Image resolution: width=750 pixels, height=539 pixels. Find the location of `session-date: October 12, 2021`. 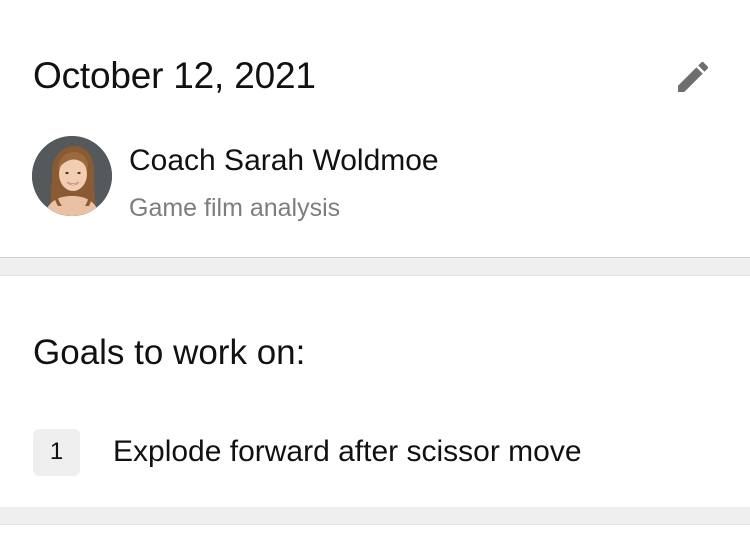

session-date: October 12, 2021 is located at coordinates (174, 75).